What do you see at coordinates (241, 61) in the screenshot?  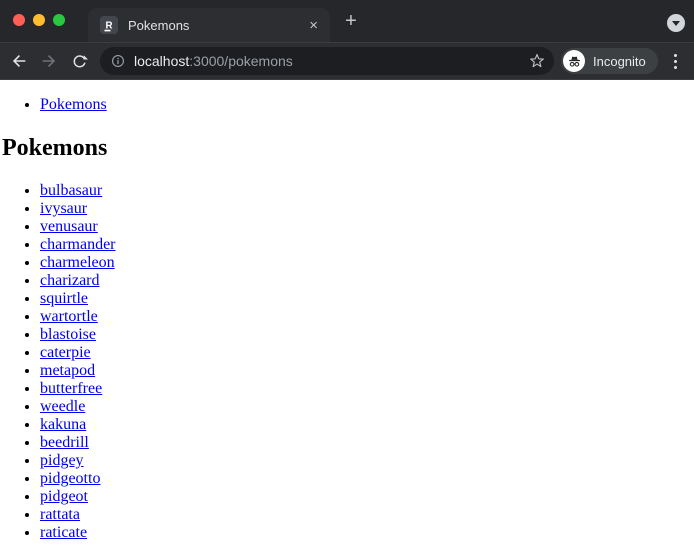 I see `url-path: :3000/pokemons` at bounding box center [241, 61].